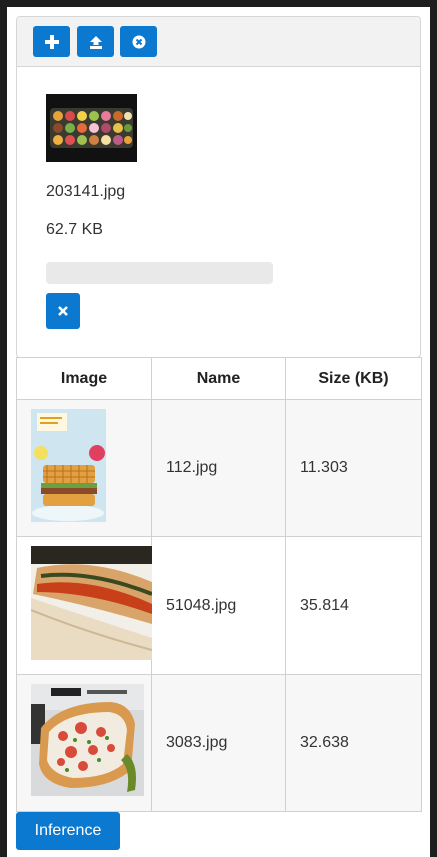 The height and width of the screenshot is (857, 437). Describe the element at coordinates (353, 605) in the screenshot. I see `file-size-cell: 35.814` at that location.